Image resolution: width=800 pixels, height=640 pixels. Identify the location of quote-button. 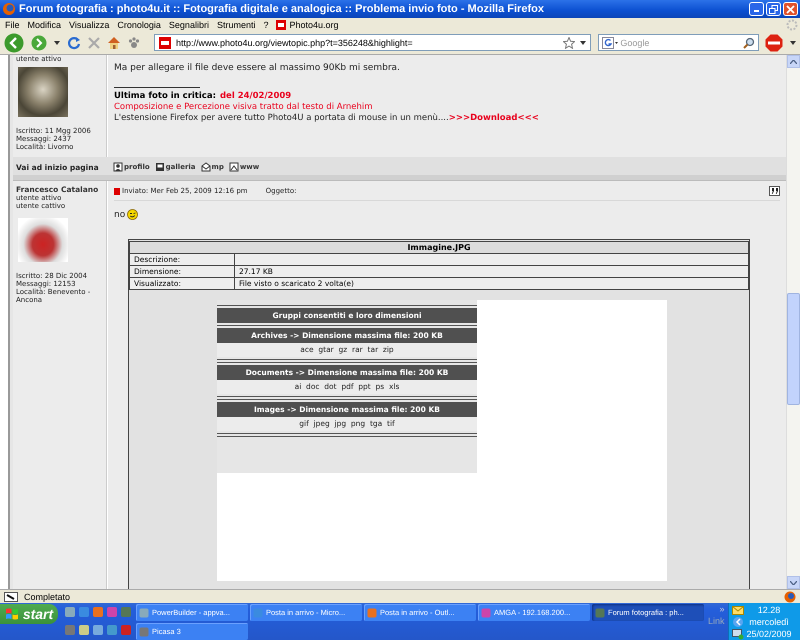
(774, 191).